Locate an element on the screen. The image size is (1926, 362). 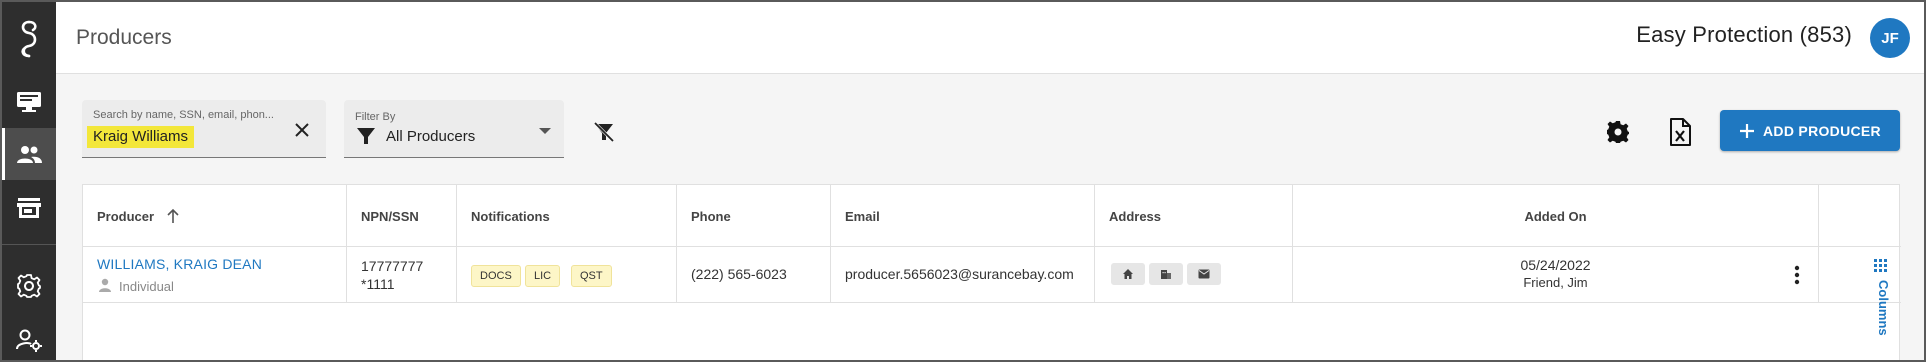
mail-icon is located at coordinates (1204, 274).